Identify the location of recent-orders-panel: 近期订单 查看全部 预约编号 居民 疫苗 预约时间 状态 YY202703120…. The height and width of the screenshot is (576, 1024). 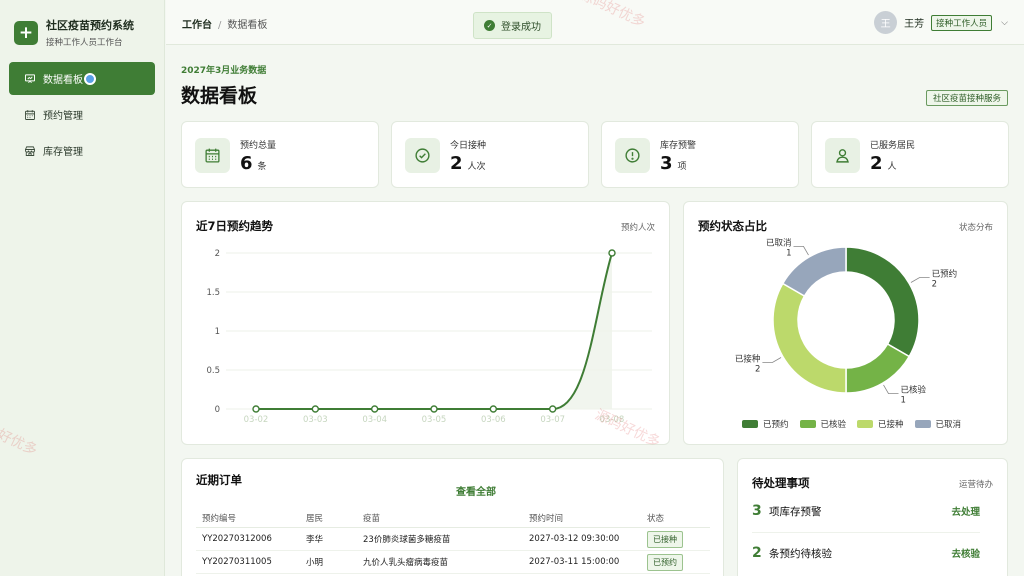
(452, 517).